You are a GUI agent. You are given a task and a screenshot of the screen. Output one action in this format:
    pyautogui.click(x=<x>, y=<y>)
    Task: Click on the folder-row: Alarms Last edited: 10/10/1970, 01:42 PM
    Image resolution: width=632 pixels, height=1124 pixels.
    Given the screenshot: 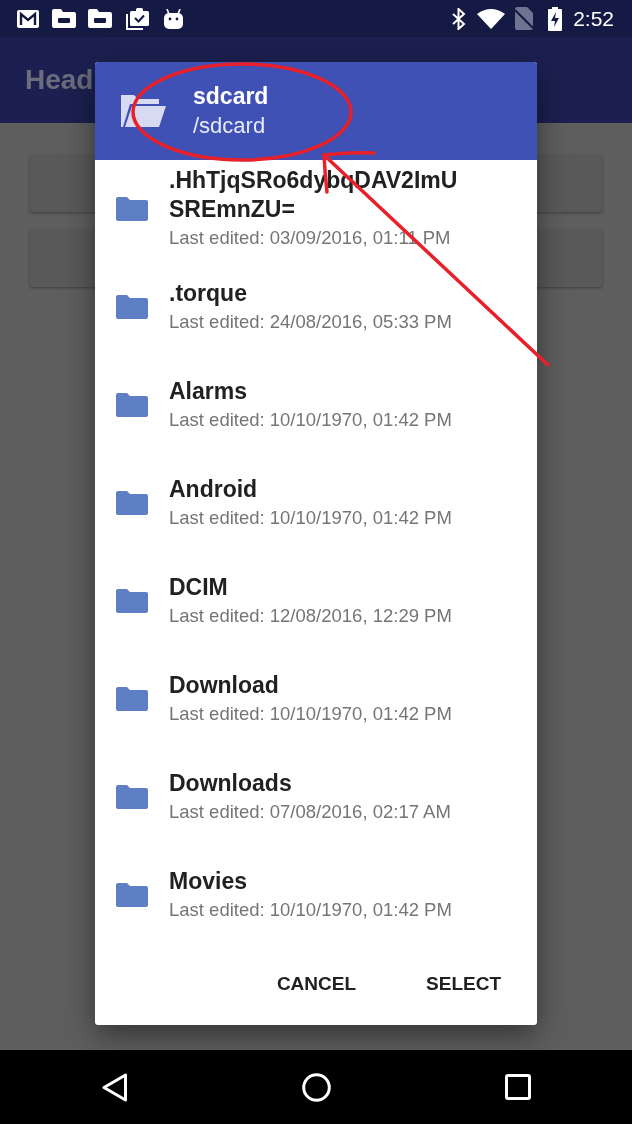 What is the action you would take?
    pyautogui.click(x=316, y=405)
    